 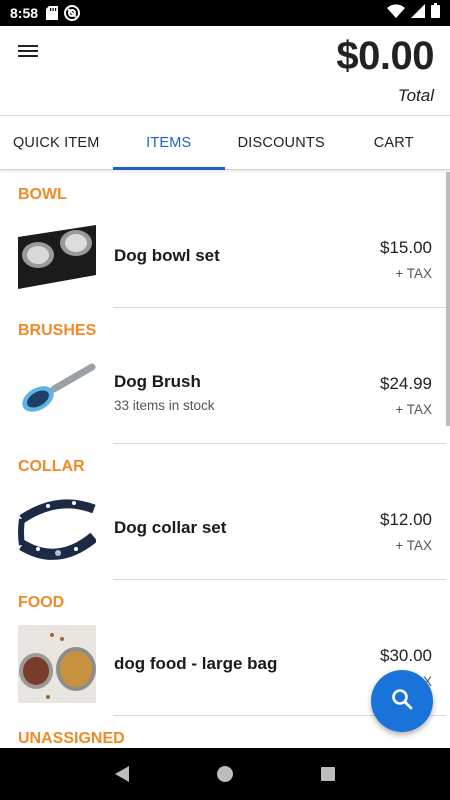 I want to click on item-name: Dog collar set, so click(x=170, y=527).